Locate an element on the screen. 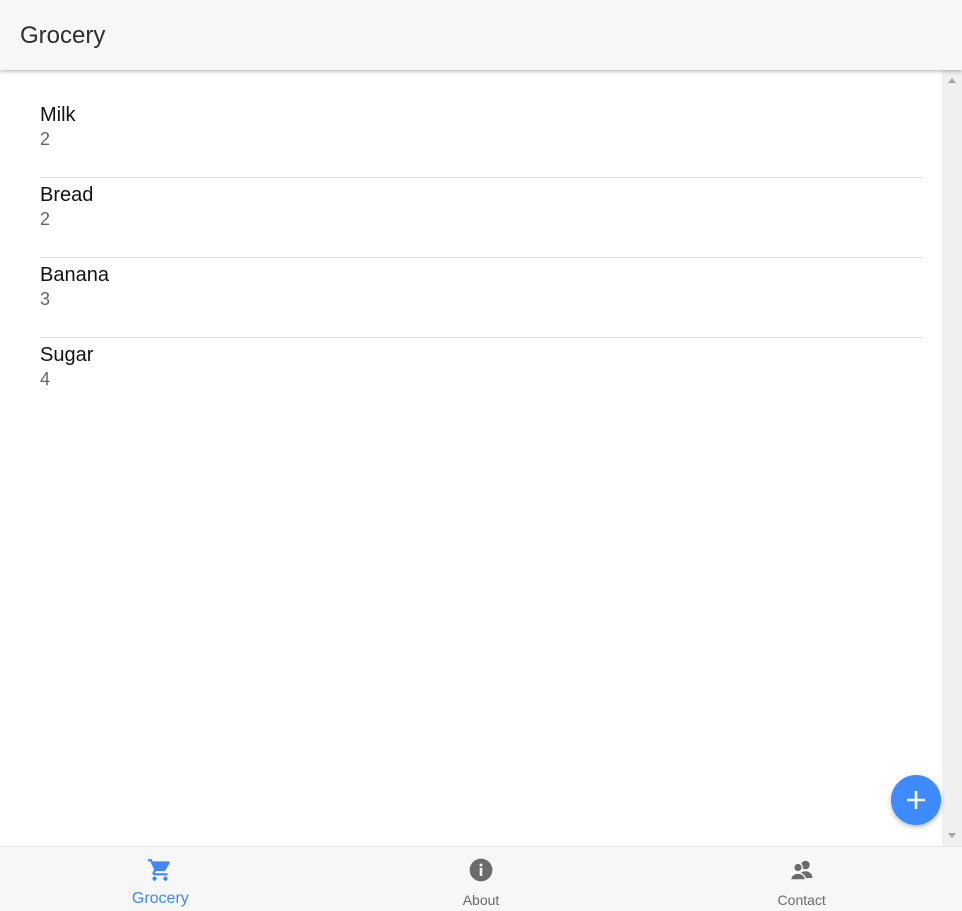 This screenshot has width=962, height=911. bottom-navigation: Grocery About Contact is located at coordinates (481, 878).